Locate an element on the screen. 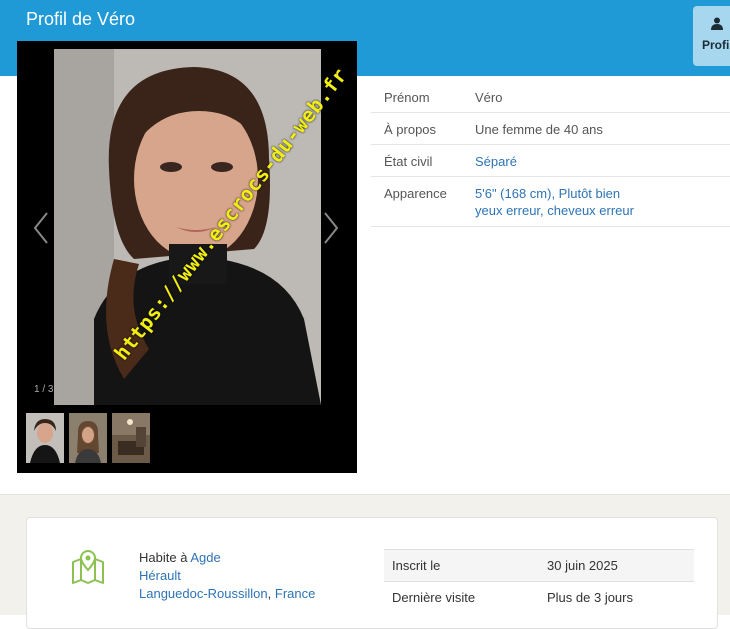 The width and height of the screenshot is (730, 629). chevron-right-icon is located at coordinates (331, 228).